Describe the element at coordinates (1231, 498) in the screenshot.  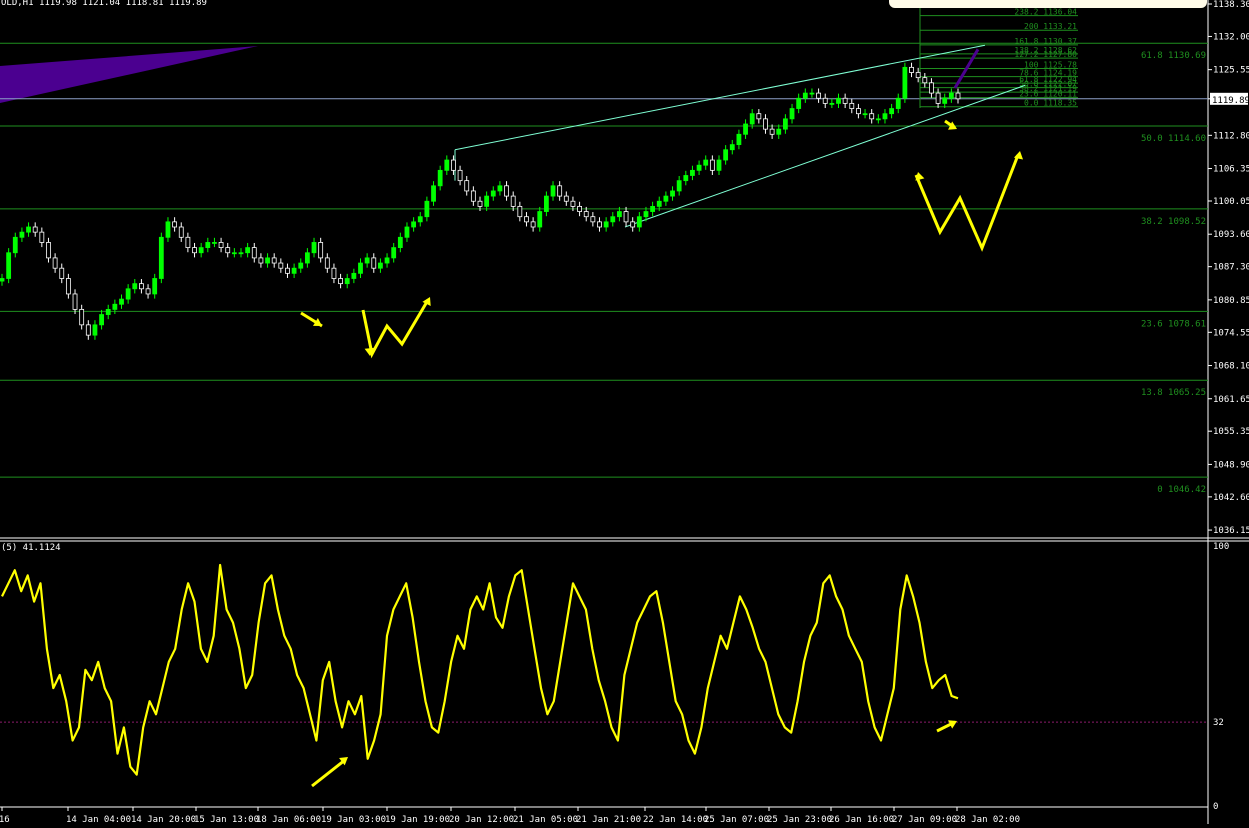
I see `price-tick-label: 1042.60` at that location.